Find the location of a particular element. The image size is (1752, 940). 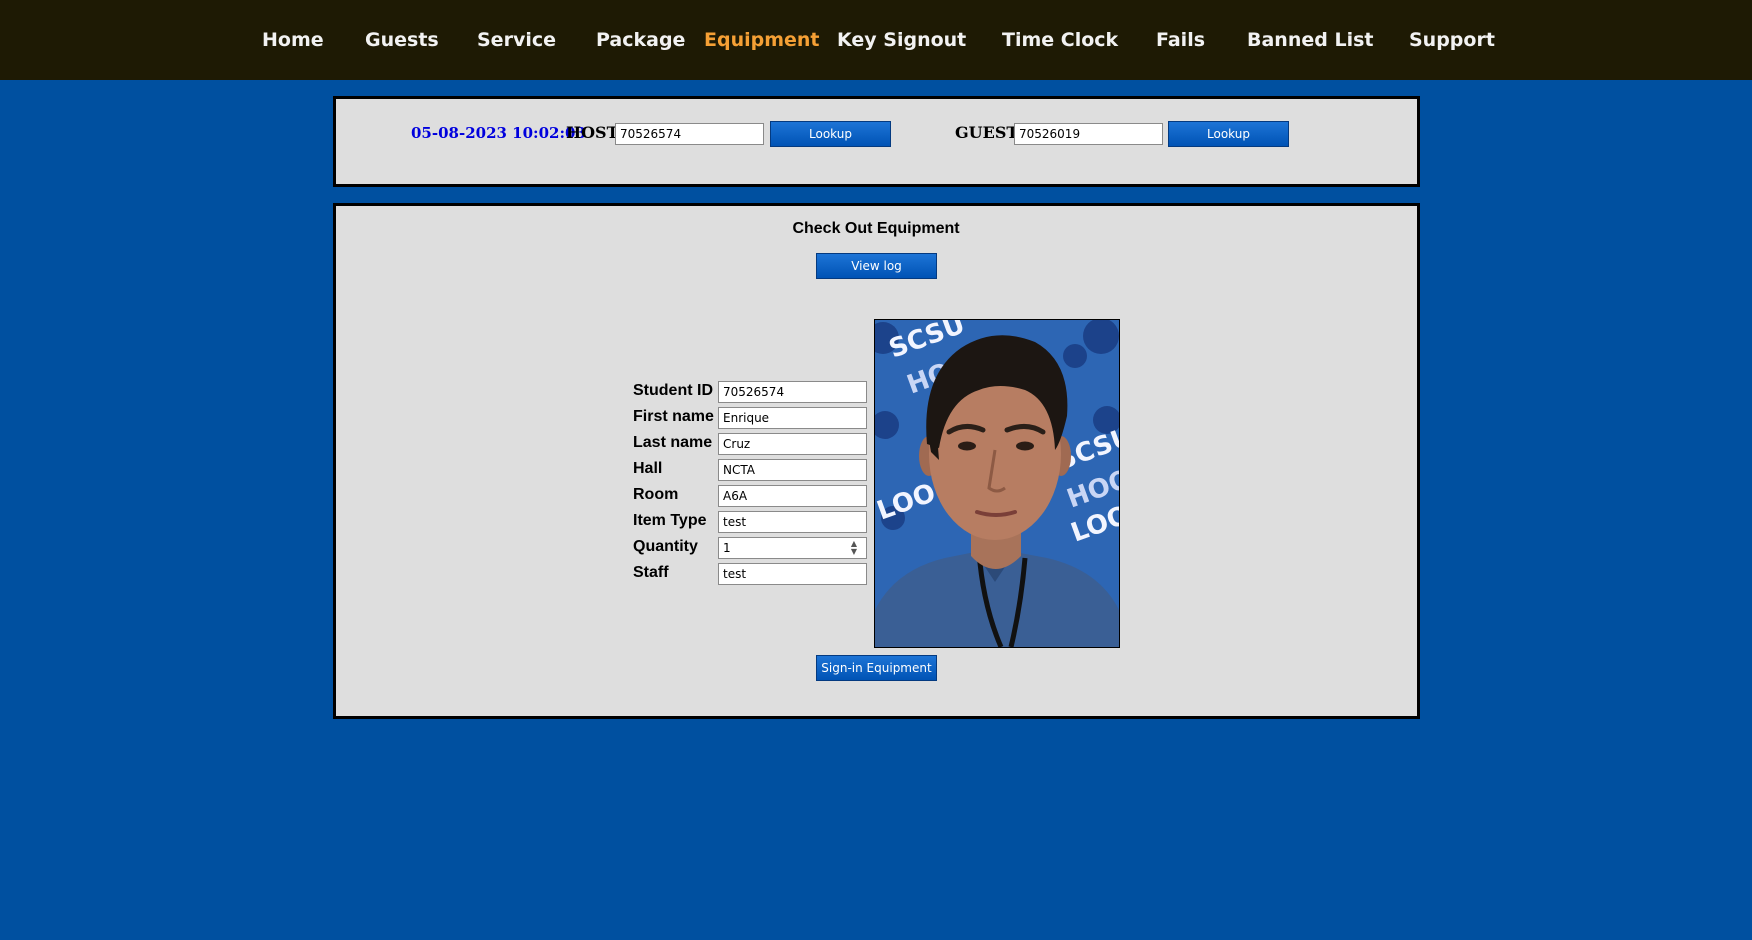

guest-id-input is located at coordinates (1088, 134).